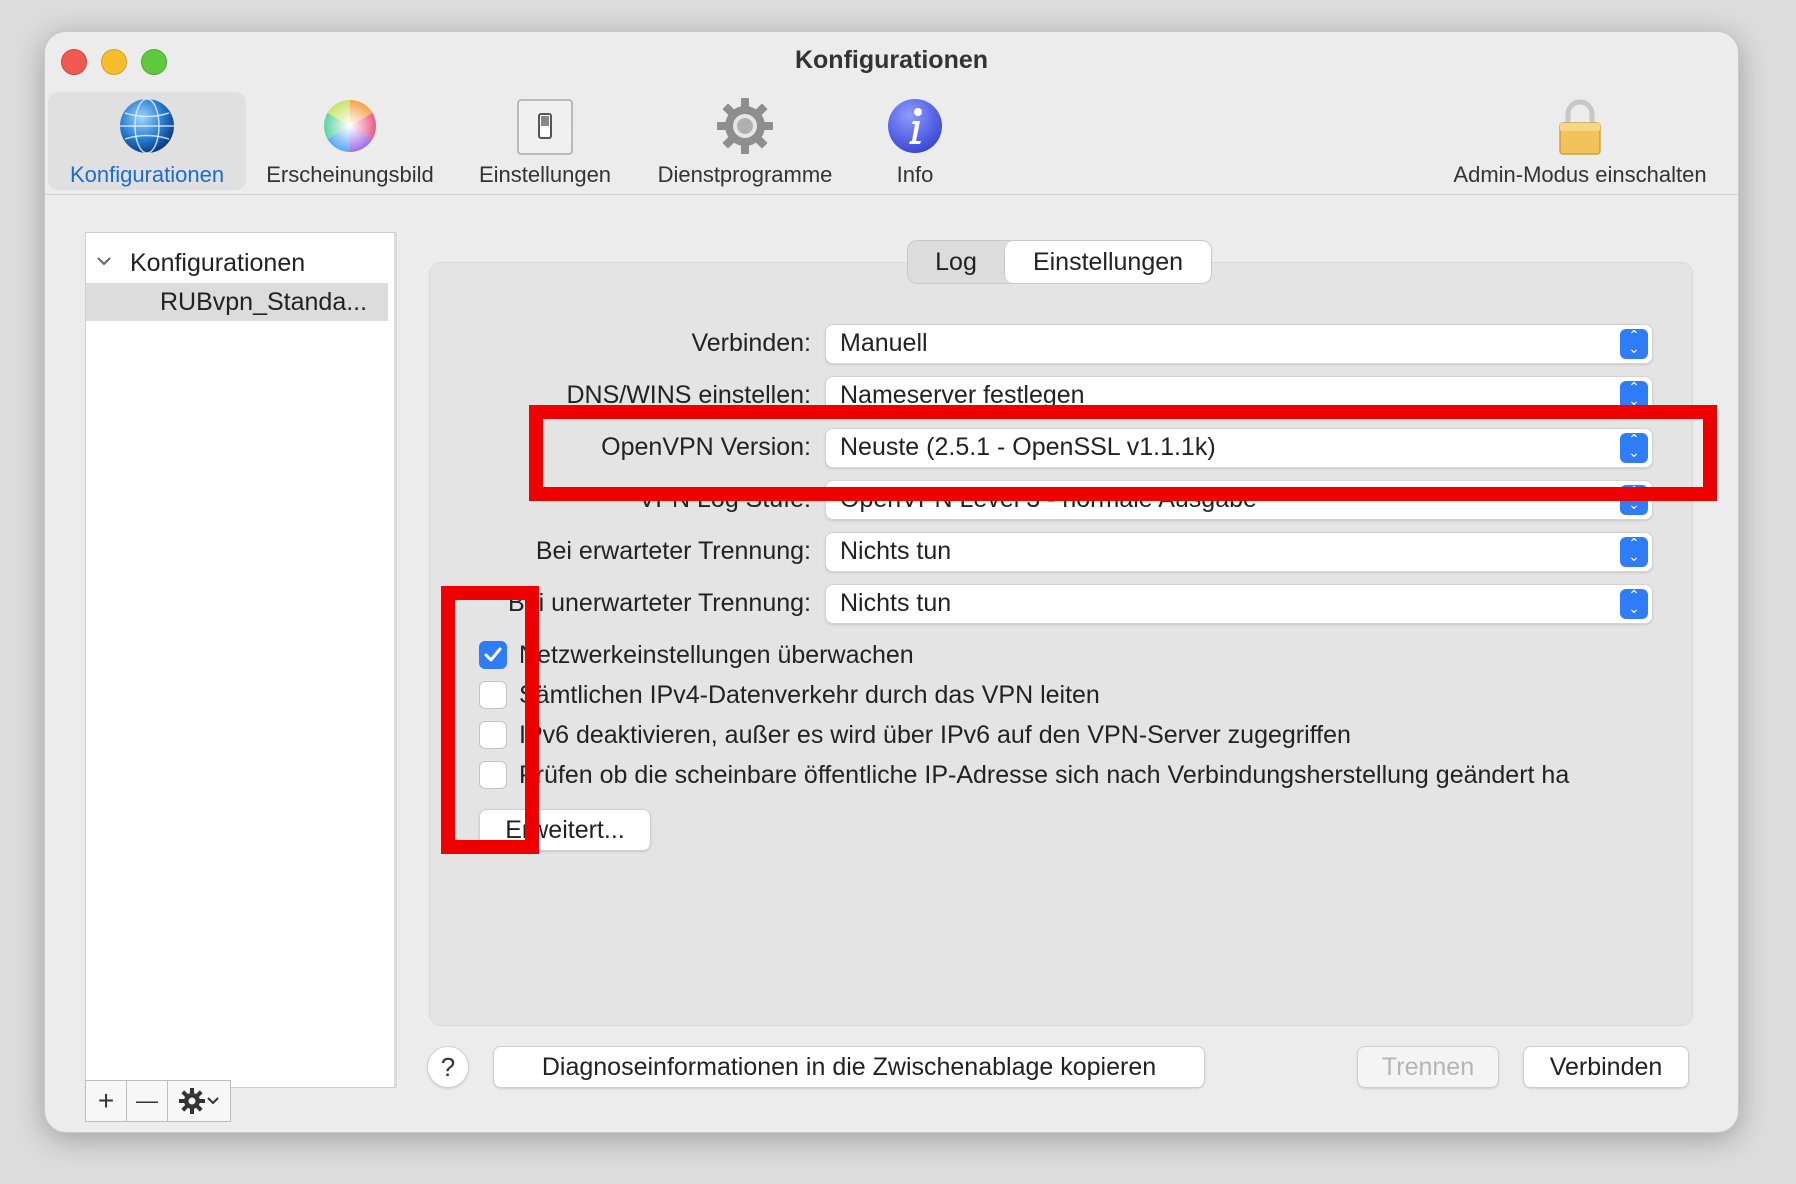  I want to click on toolbar-konfigurationen: Konfigurationen, so click(147, 141).